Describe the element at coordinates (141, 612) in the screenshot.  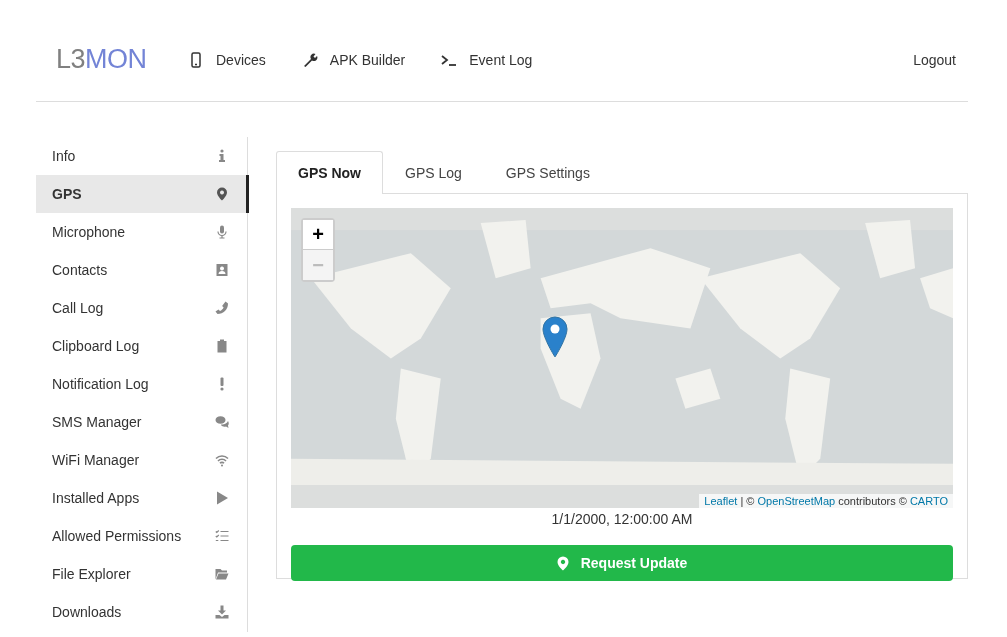
I see `sidebar-item: Downloads` at that location.